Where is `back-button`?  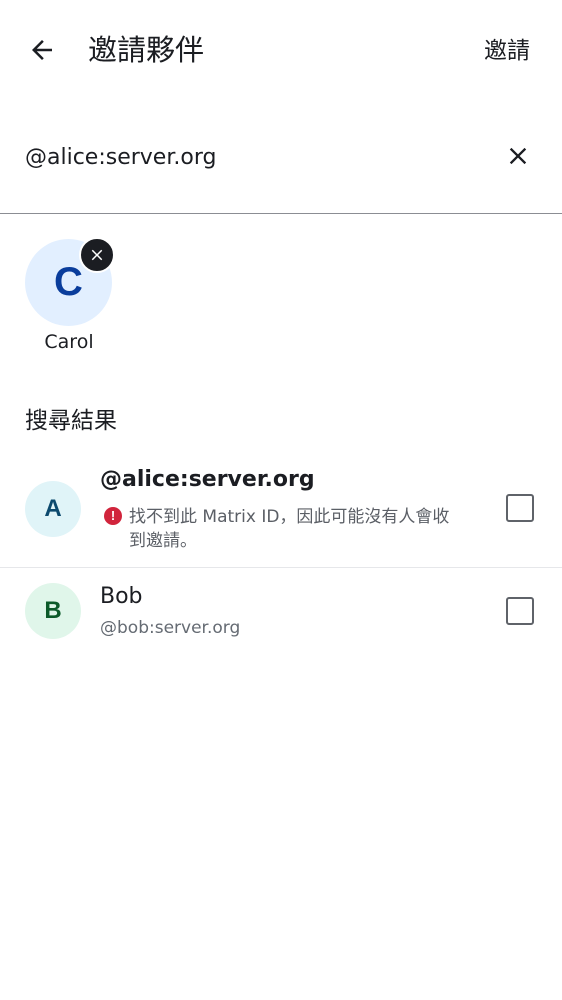
back-button is located at coordinates (42, 50).